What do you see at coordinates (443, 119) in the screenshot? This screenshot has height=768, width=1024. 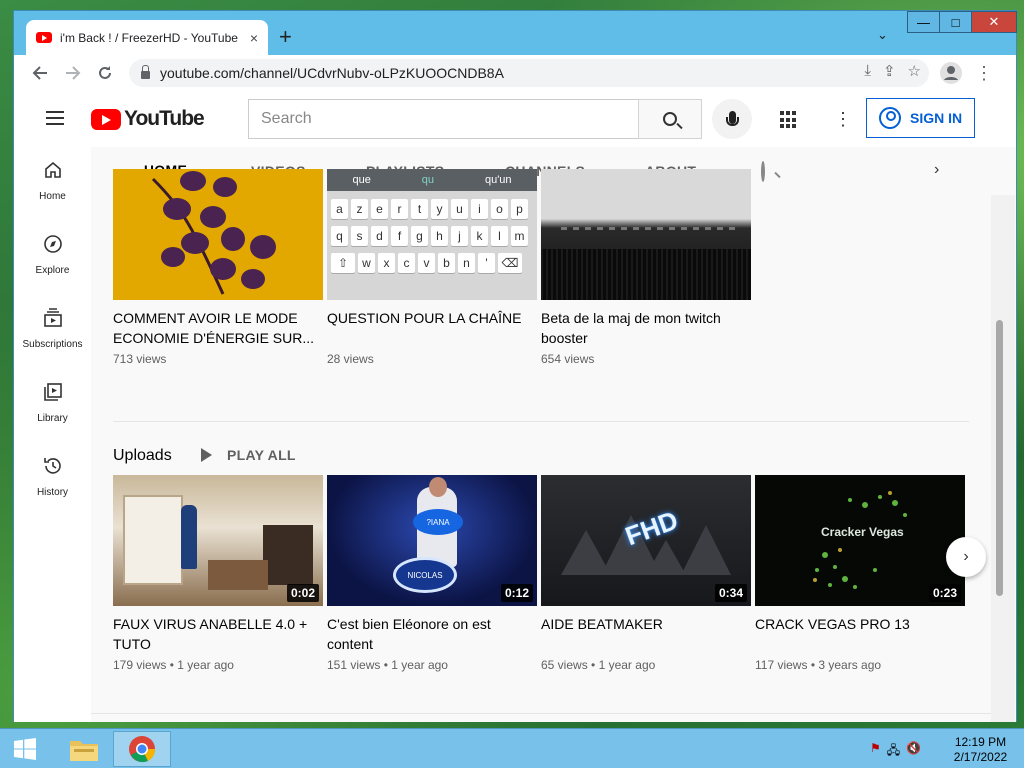 I see `search-input: Search` at bounding box center [443, 119].